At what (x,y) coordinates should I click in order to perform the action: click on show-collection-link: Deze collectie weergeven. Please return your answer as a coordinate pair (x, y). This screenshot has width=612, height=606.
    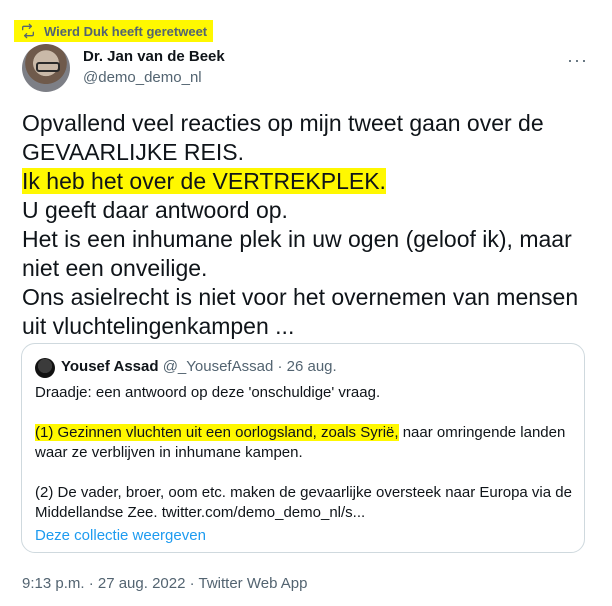
    Looking at the image, I should click on (120, 535).